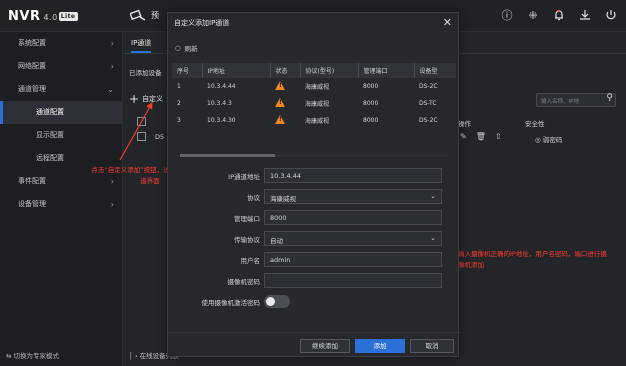  Describe the element at coordinates (235, 70) in the screenshot. I see `col-ip: IP地址` at that location.